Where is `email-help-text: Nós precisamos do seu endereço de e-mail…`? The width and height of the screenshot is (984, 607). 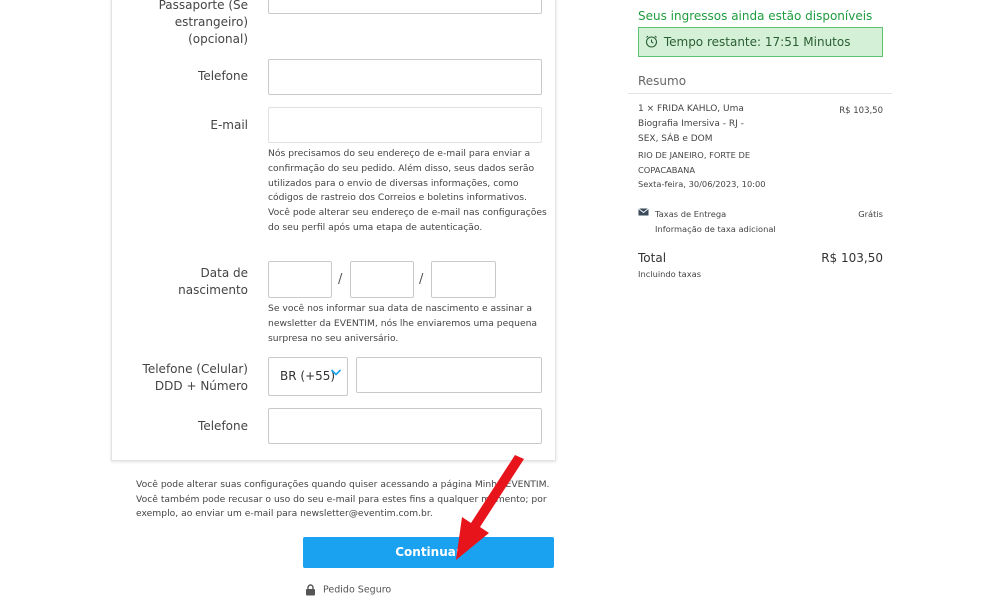 email-help-text: Nós precisamos do seu endereço de e-mail… is located at coordinates (407, 190).